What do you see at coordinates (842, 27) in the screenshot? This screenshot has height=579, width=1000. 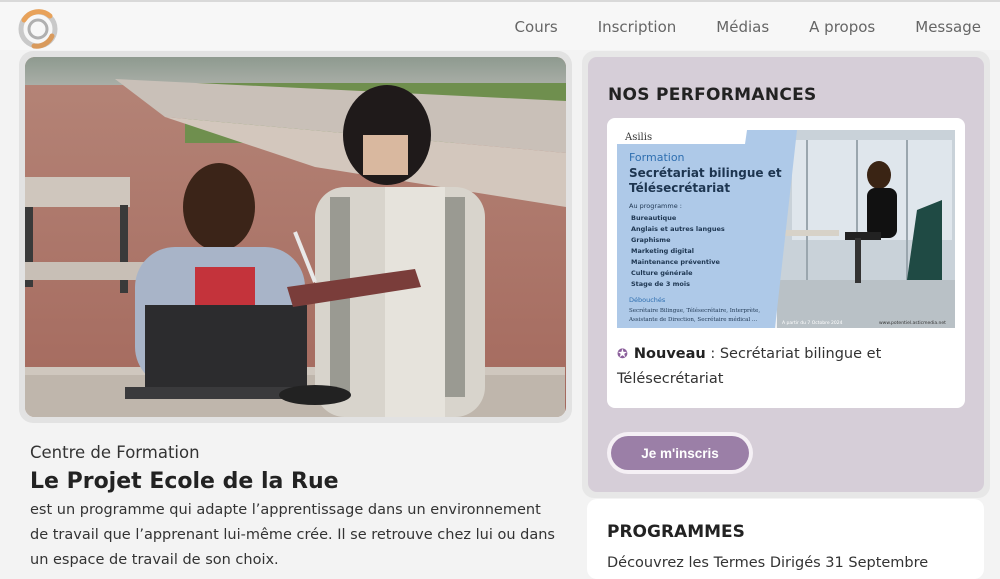 I see `nav-item-a-propos: A propos` at bounding box center [842, 27].